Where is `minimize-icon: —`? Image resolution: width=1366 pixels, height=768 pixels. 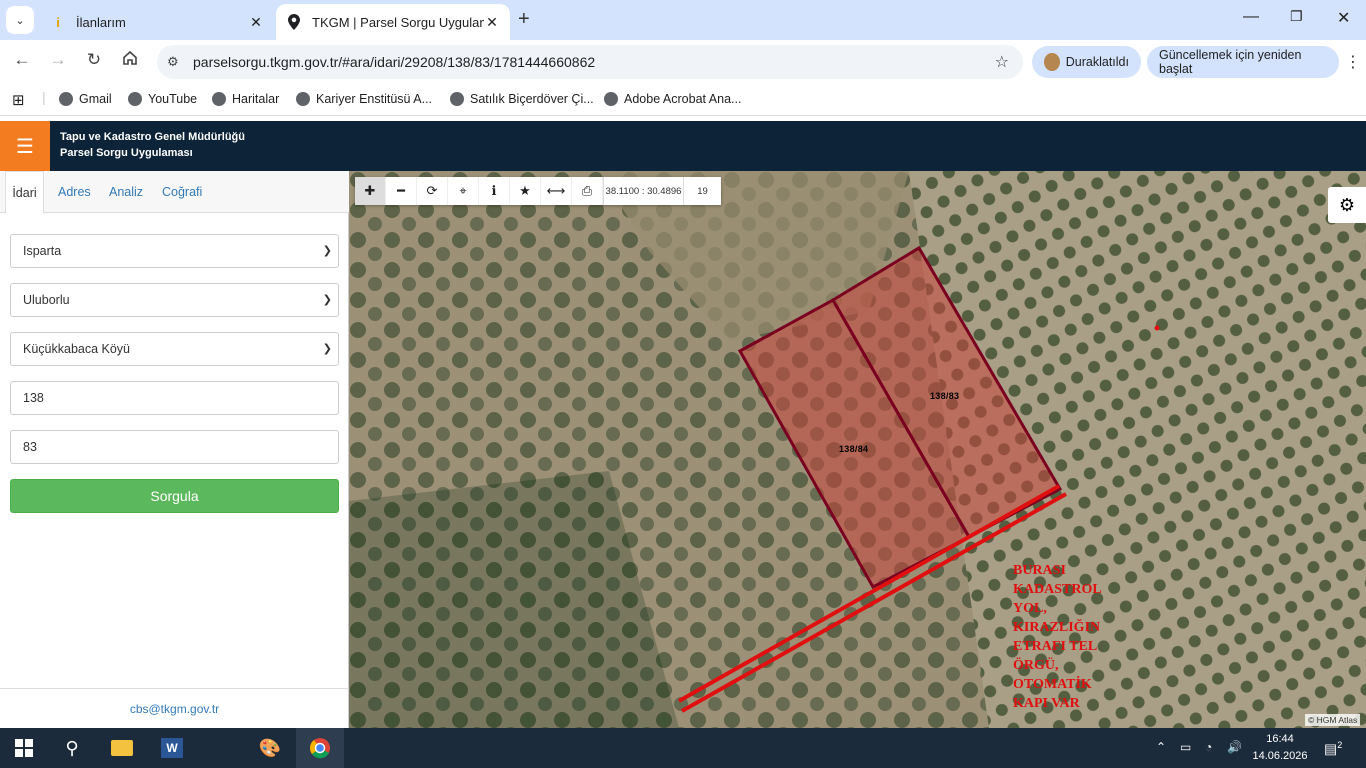
minimize-icon: — is located at coordinates (1251, 17).